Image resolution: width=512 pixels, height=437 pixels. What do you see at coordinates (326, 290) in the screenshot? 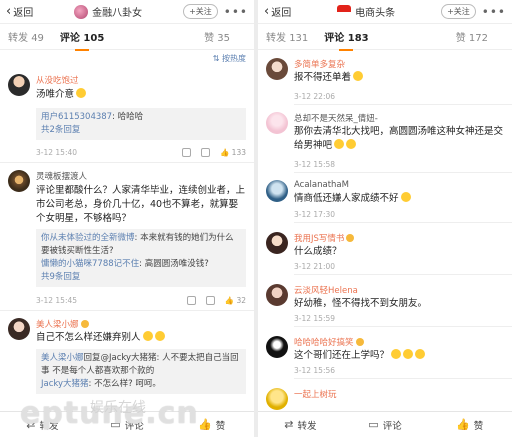
I see `comment-username: 云淡风轻Helena` at bounding box center [326, 290].